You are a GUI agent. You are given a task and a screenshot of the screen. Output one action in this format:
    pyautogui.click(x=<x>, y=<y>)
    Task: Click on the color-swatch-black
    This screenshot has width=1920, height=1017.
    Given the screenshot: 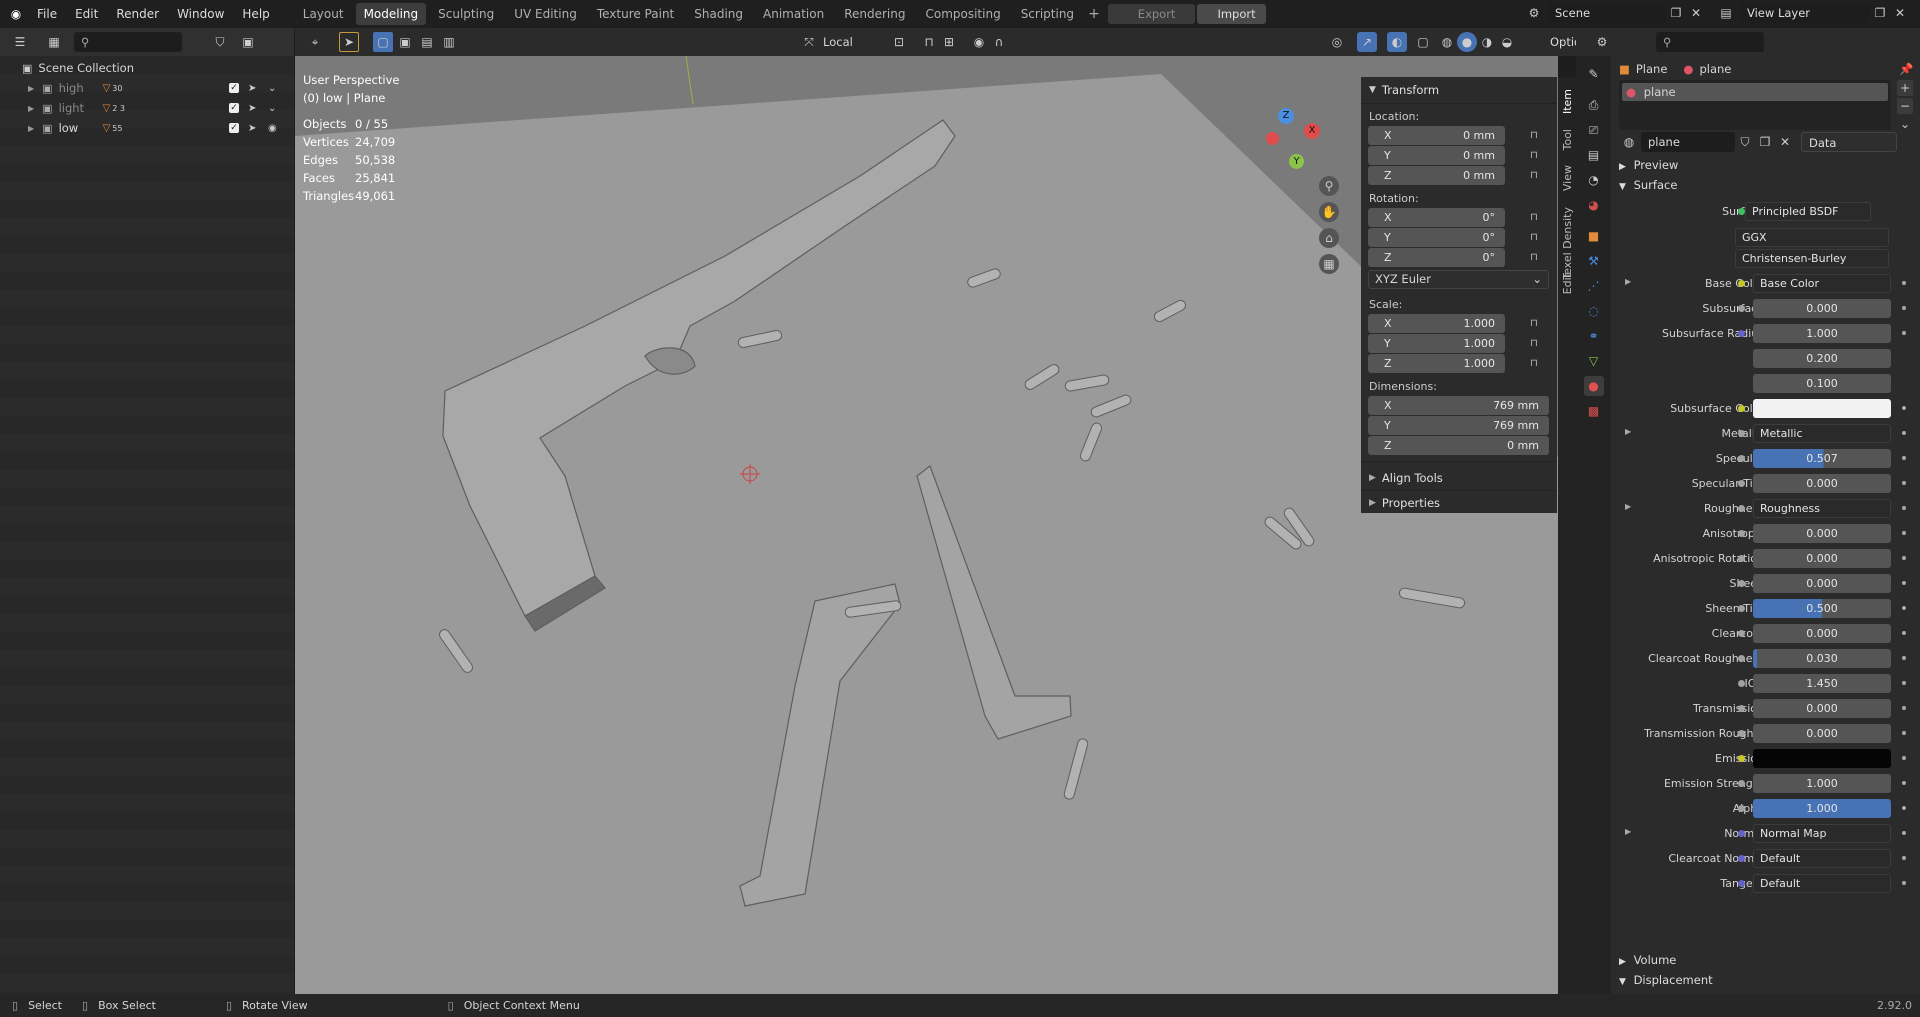 What is the action you would take?
    pyautogui.click(x=1822, y=758)
    